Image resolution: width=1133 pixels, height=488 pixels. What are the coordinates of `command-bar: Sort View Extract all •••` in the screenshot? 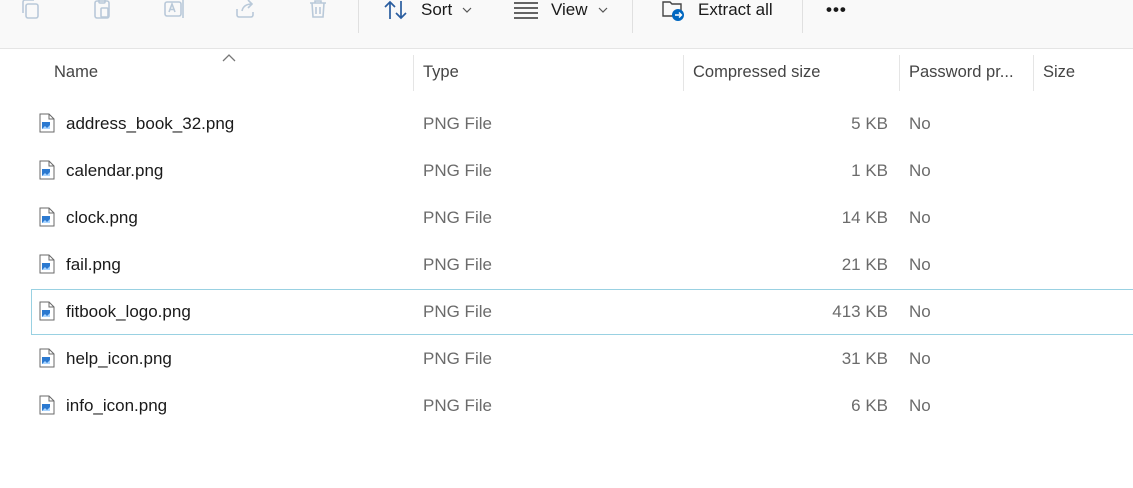 It's located at (566, 24).